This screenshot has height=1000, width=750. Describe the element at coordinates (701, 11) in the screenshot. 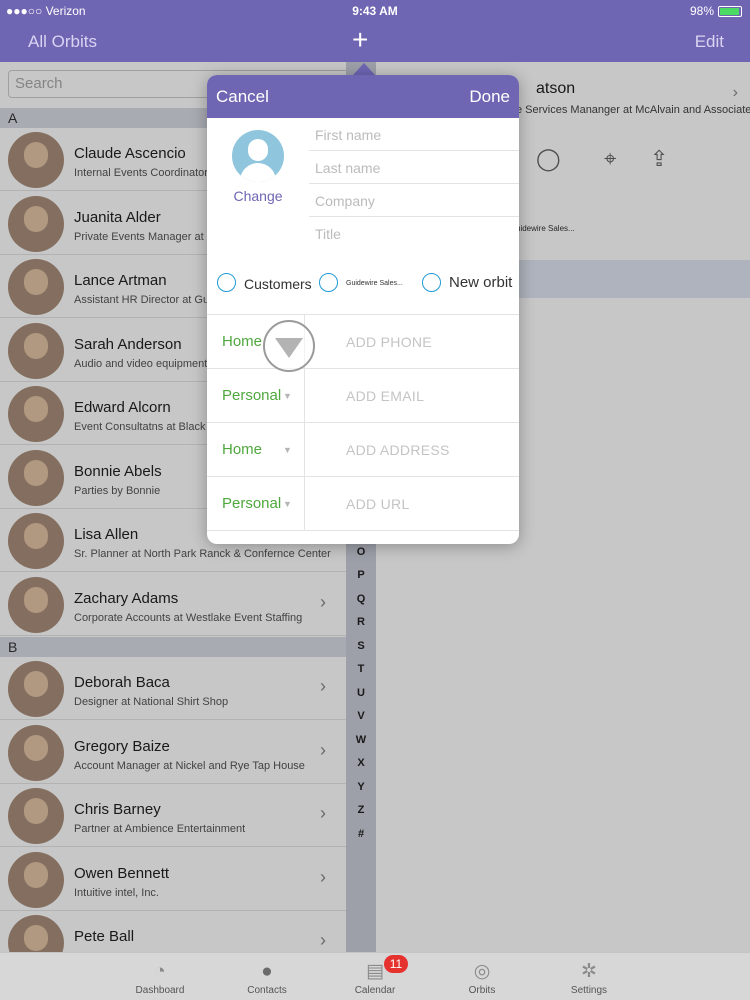

I see `battery-percent: 98%` at that location.